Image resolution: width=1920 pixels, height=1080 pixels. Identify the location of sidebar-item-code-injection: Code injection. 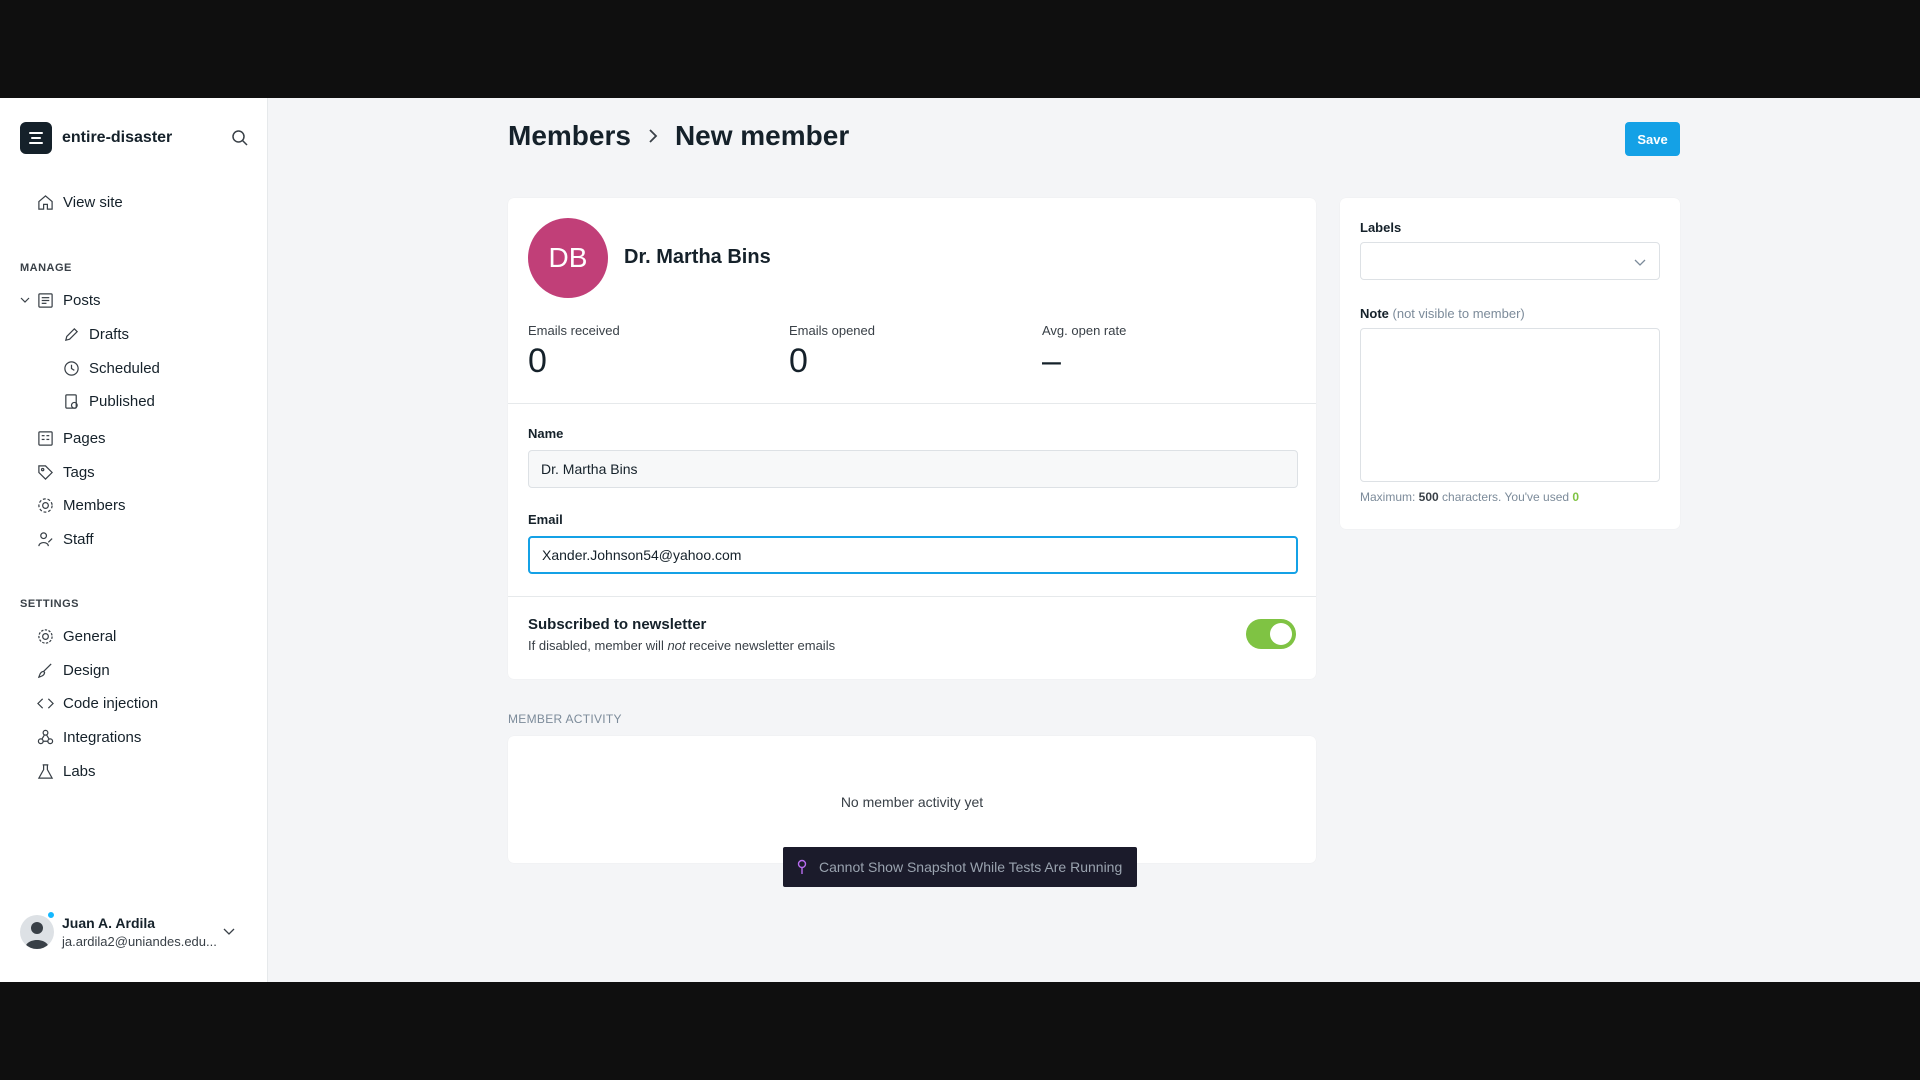
(97, 703).